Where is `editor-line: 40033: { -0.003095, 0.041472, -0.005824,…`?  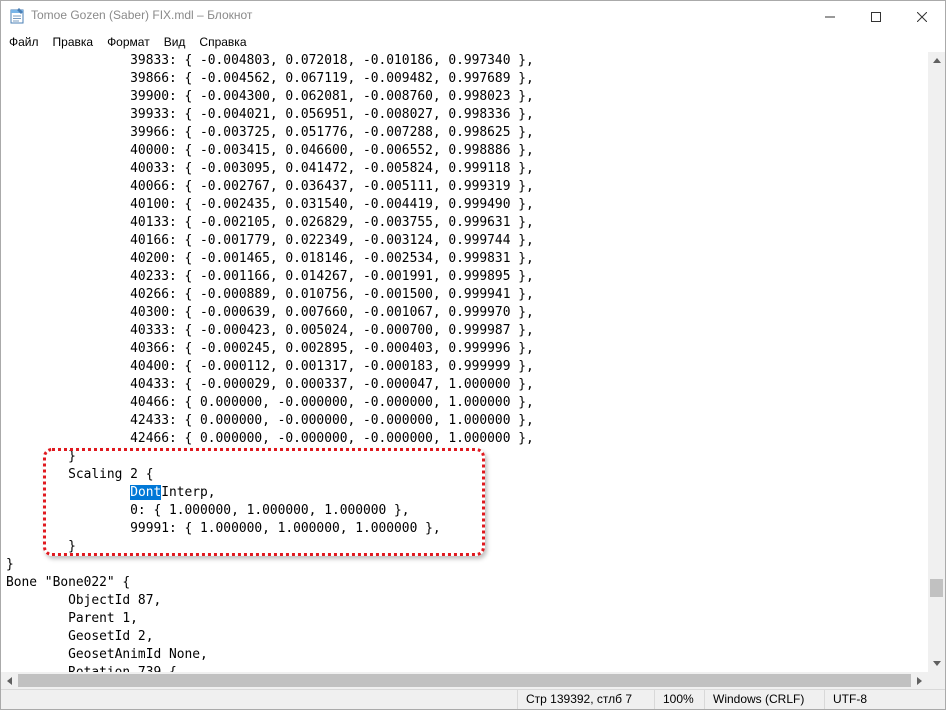
editor-line: 40033: { -0.003095, 0.041472, -0.005824,… is located at coordinates (270, 169).